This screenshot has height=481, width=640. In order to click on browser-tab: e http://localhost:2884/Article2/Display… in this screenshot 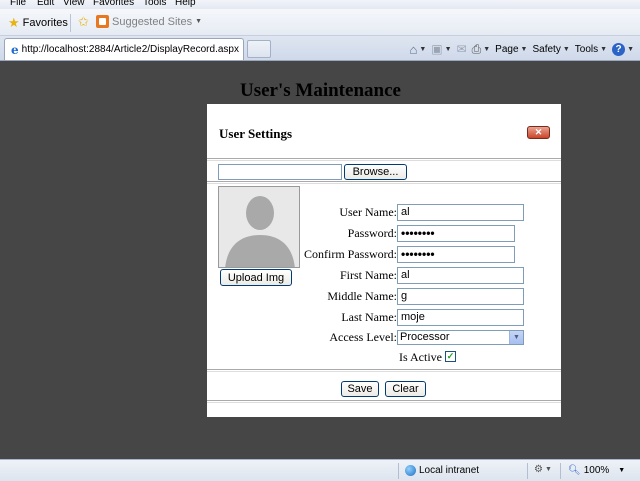, I will do `click(124, 49)`.